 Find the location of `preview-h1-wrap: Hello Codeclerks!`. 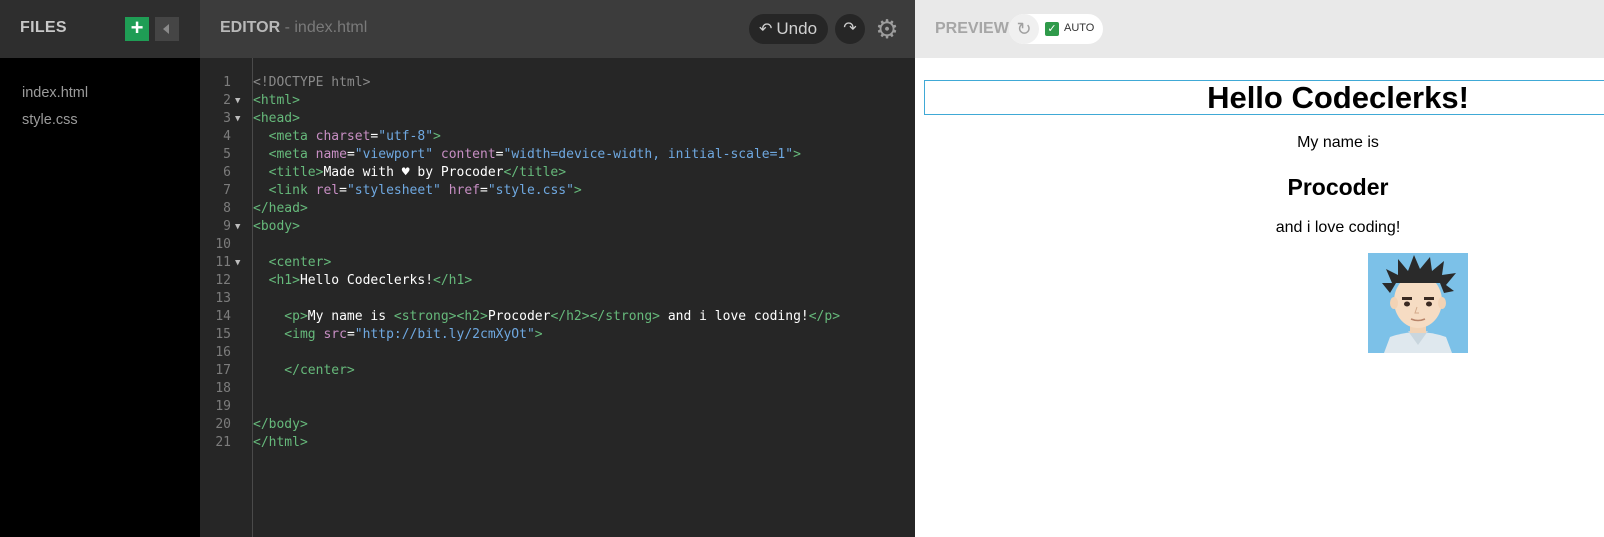

preview-h1-wrap: Hello Codeclerks! is located at coordinates (1259, 97).